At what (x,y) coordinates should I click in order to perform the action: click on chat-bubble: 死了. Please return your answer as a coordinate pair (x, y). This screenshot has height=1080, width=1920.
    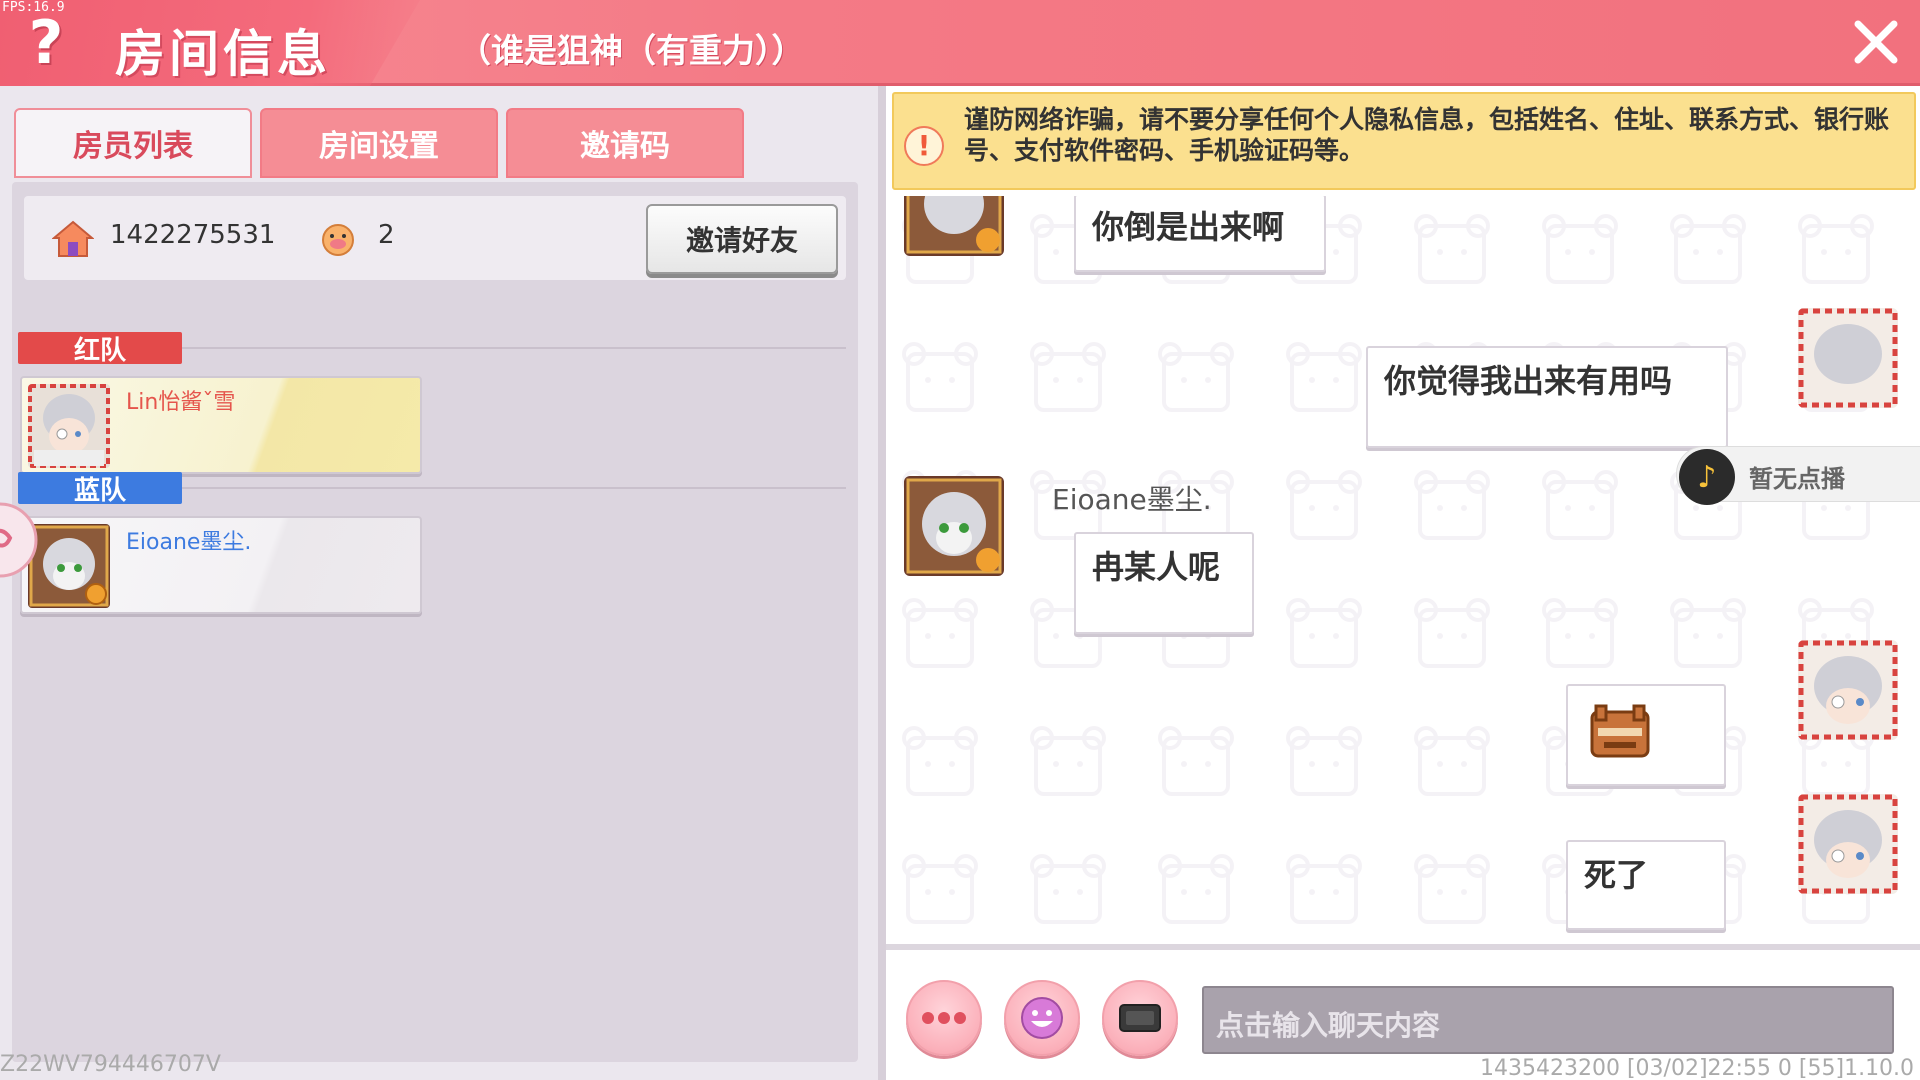
    Looking at the image, I should click on (1646, 885).